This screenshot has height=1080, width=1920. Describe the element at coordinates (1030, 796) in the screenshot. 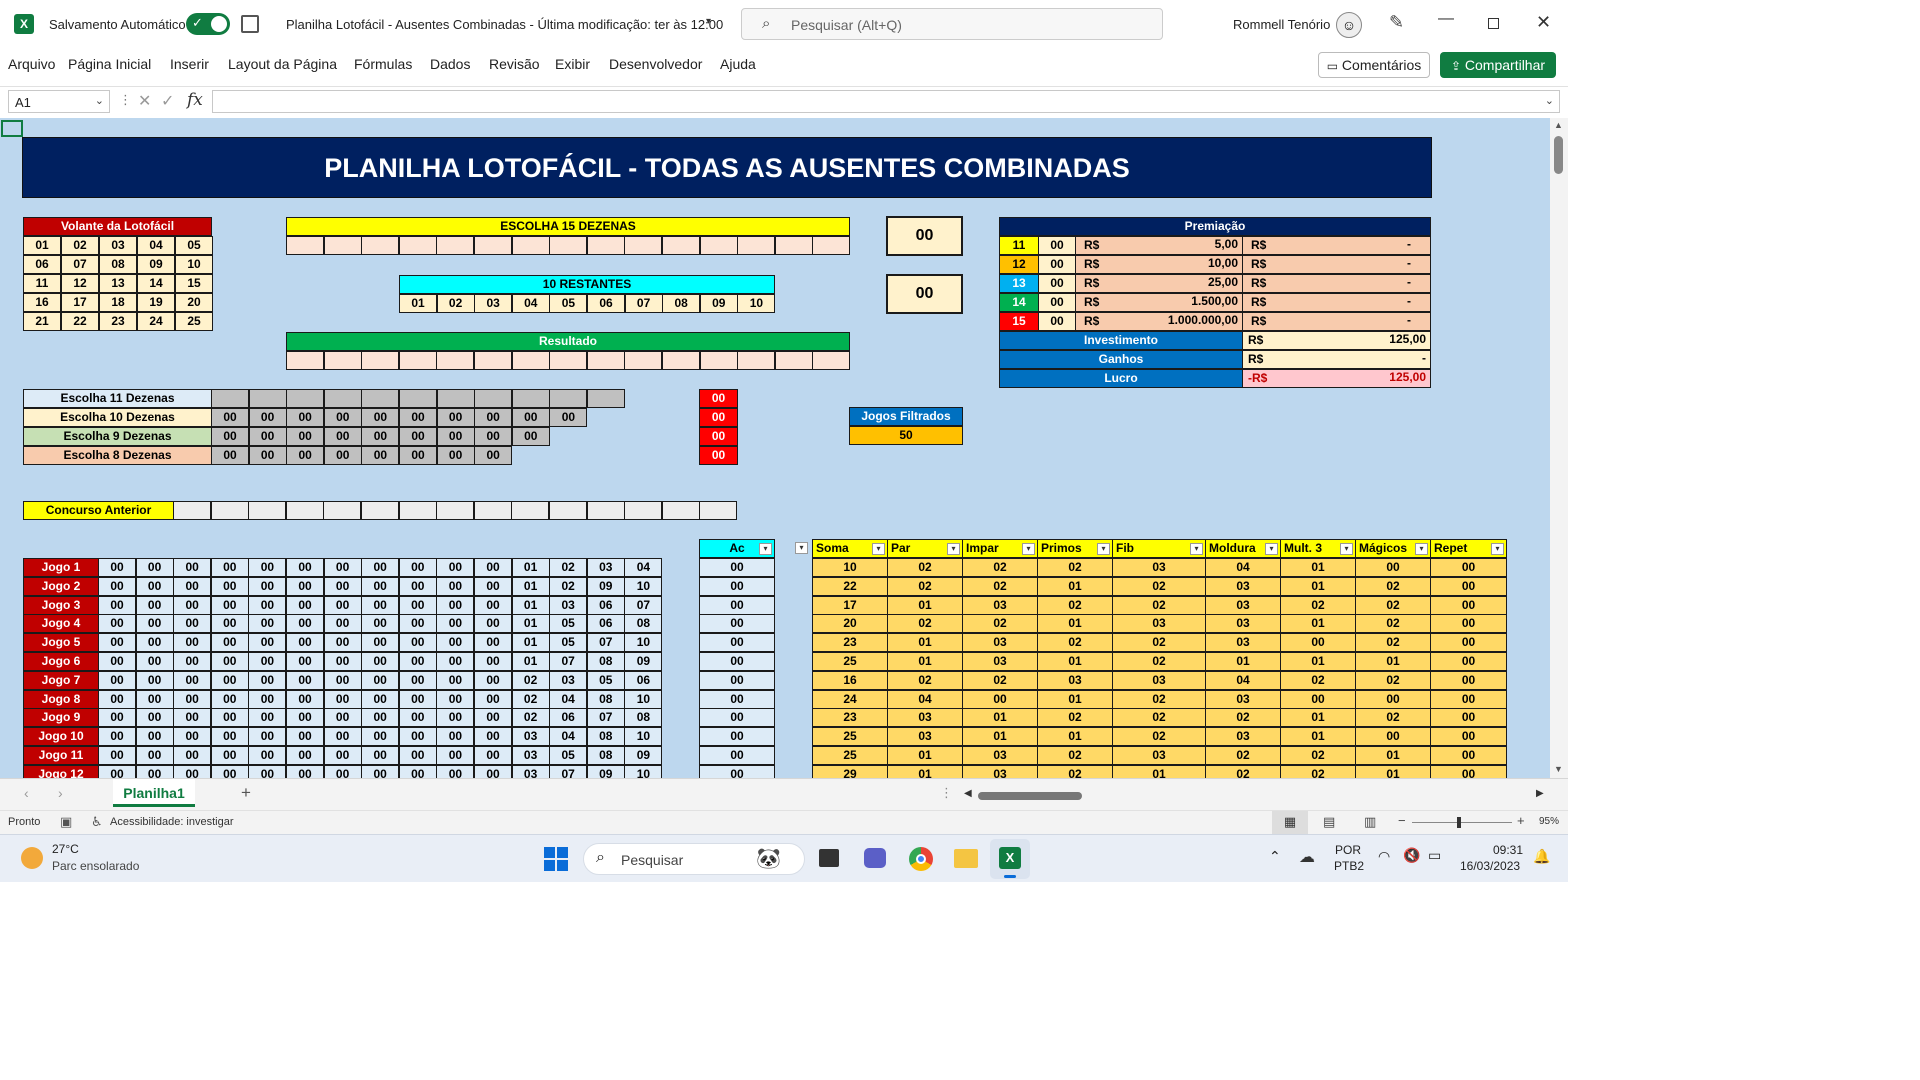

I see `horizontal-scroll-thumb` at that location.